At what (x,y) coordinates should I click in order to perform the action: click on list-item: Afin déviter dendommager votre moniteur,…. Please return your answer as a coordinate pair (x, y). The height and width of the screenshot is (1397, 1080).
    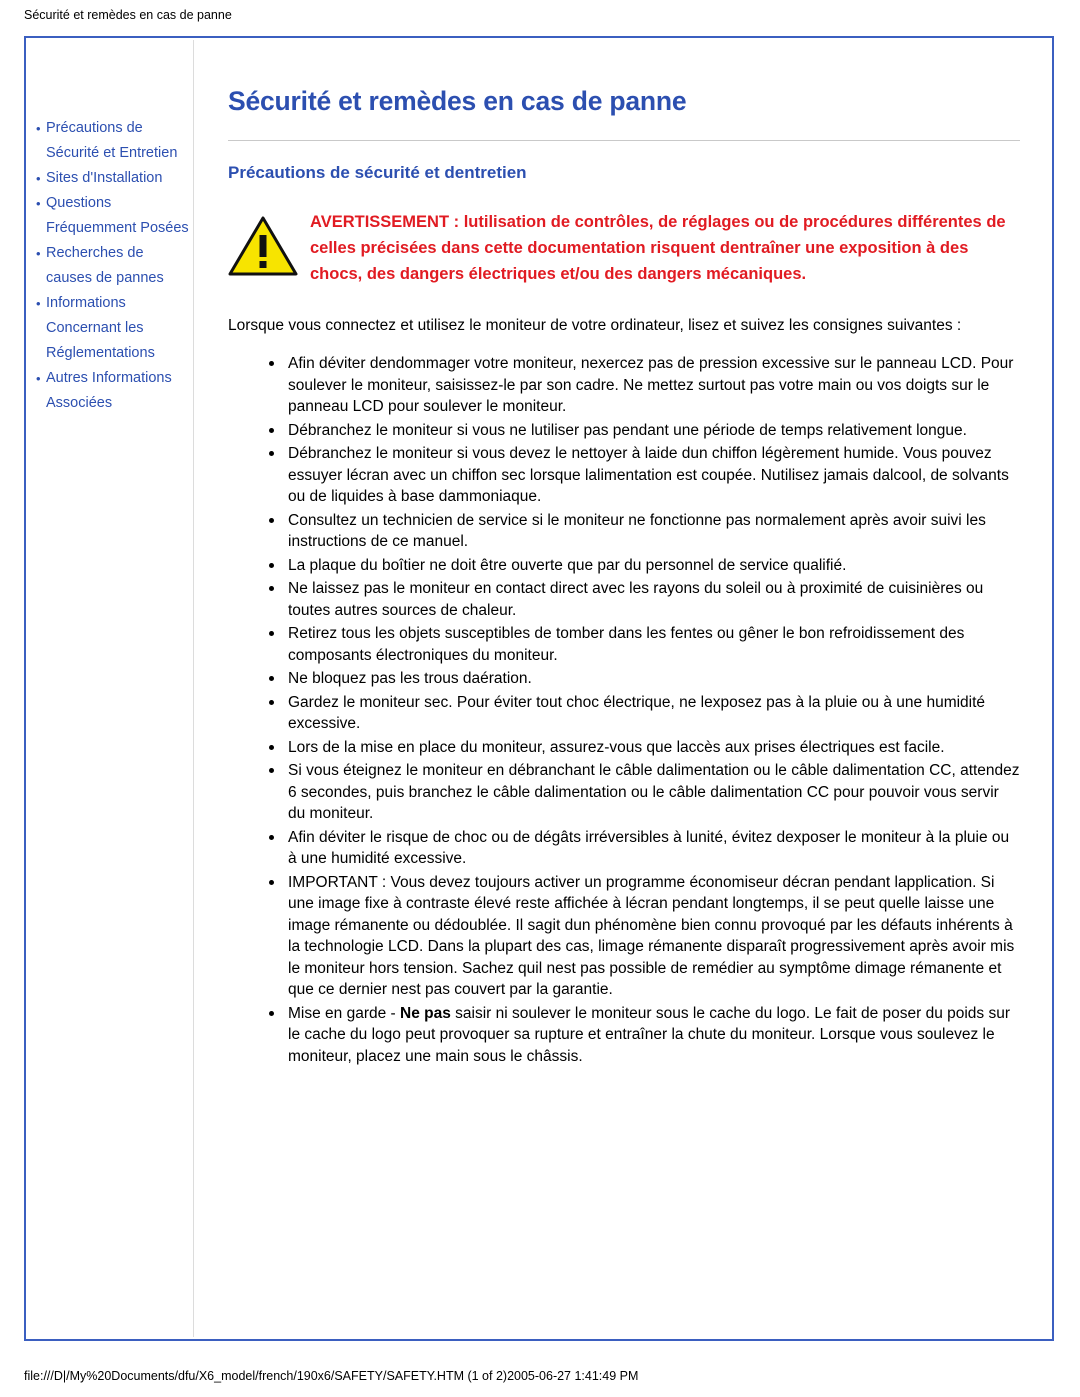
    Looking at the image, I should click on (644, 385).